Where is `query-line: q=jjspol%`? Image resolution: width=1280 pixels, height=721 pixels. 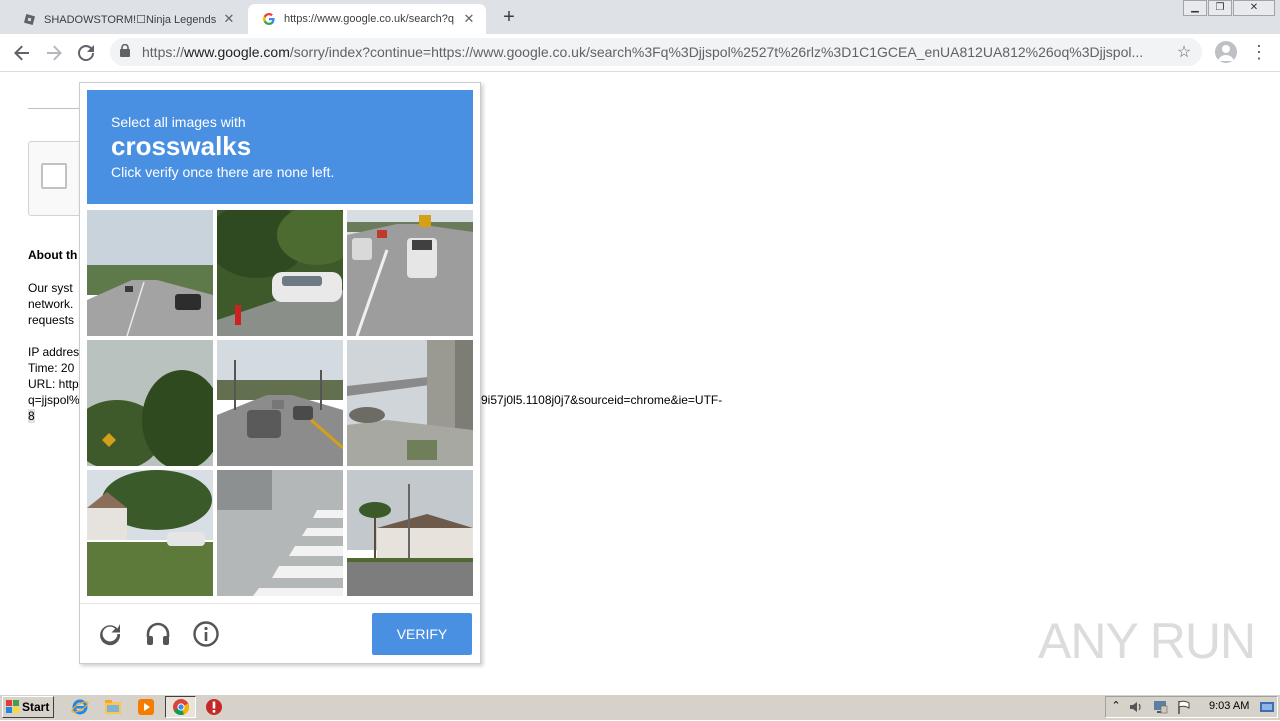 query-line: q=jjspol% is located at coordinates (54, 400).